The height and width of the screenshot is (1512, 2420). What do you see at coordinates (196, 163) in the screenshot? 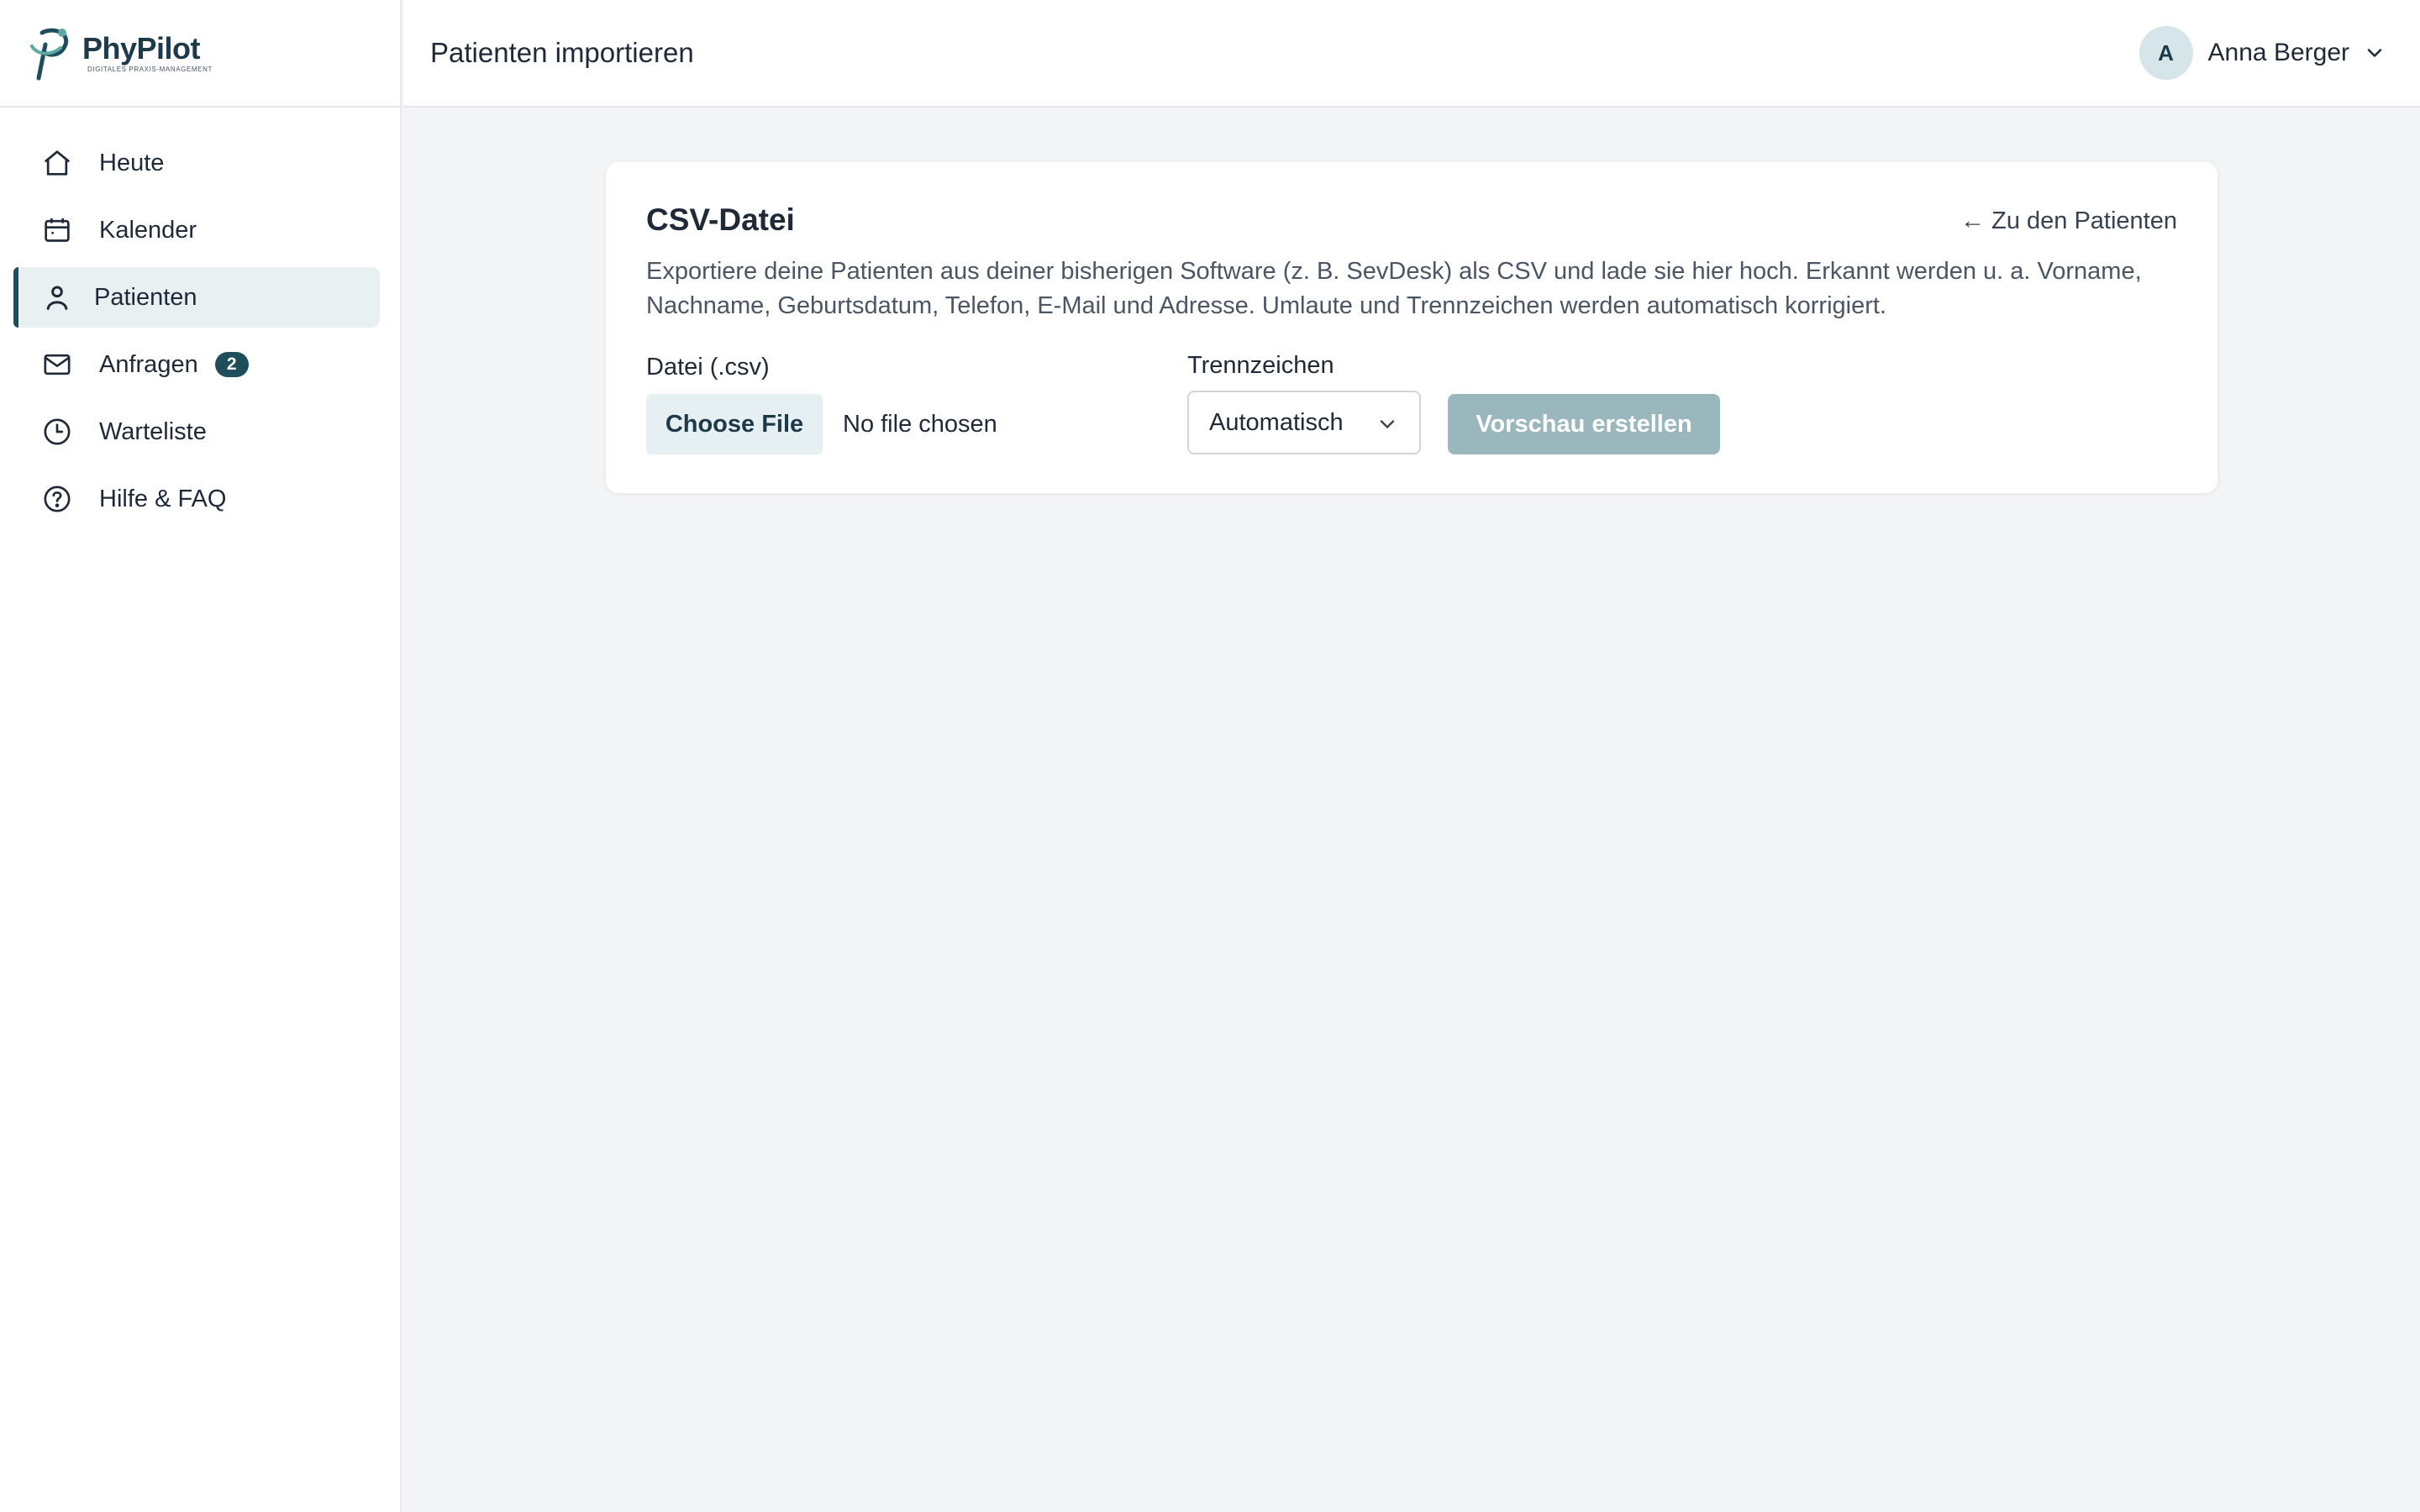
I see `sidebar-item-heute: Heute` at bounding box center [196, 163].